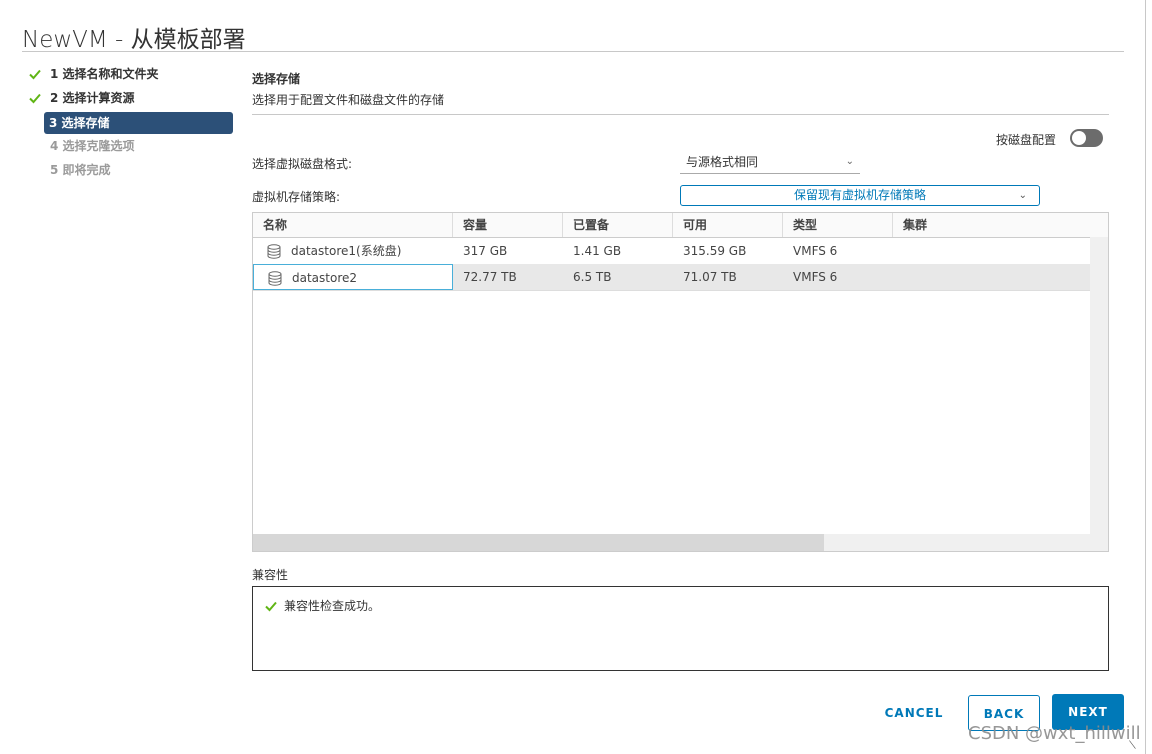 The height and width of the screenshot is (754, 1152). What do you see at coordinates (770, 162) in the screenshot?
I see `disk-format-select: 与源格式相同 ⌄` at bounding box center [770, 162].